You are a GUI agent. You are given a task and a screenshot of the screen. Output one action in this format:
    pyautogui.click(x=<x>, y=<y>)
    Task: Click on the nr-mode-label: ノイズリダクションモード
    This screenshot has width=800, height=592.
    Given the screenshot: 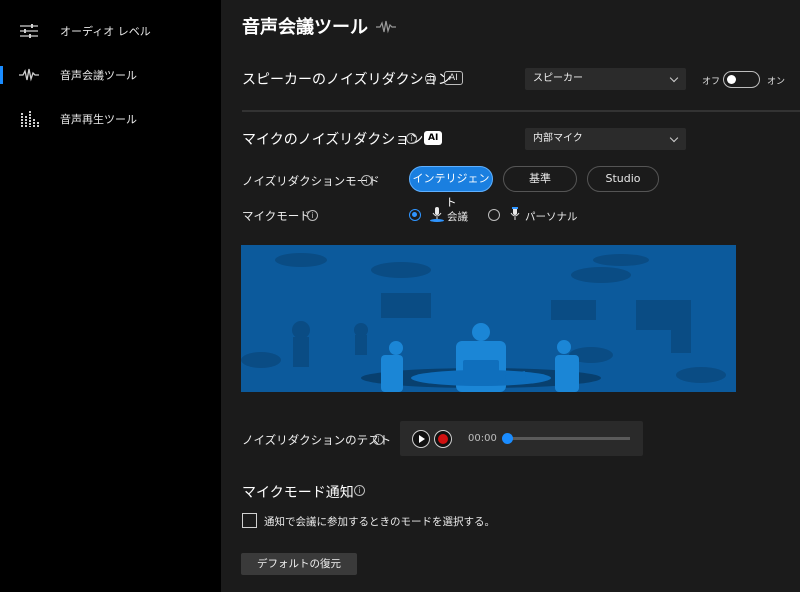 What is the action you would take?
    pyautogui.click(x=311, y=181)
    